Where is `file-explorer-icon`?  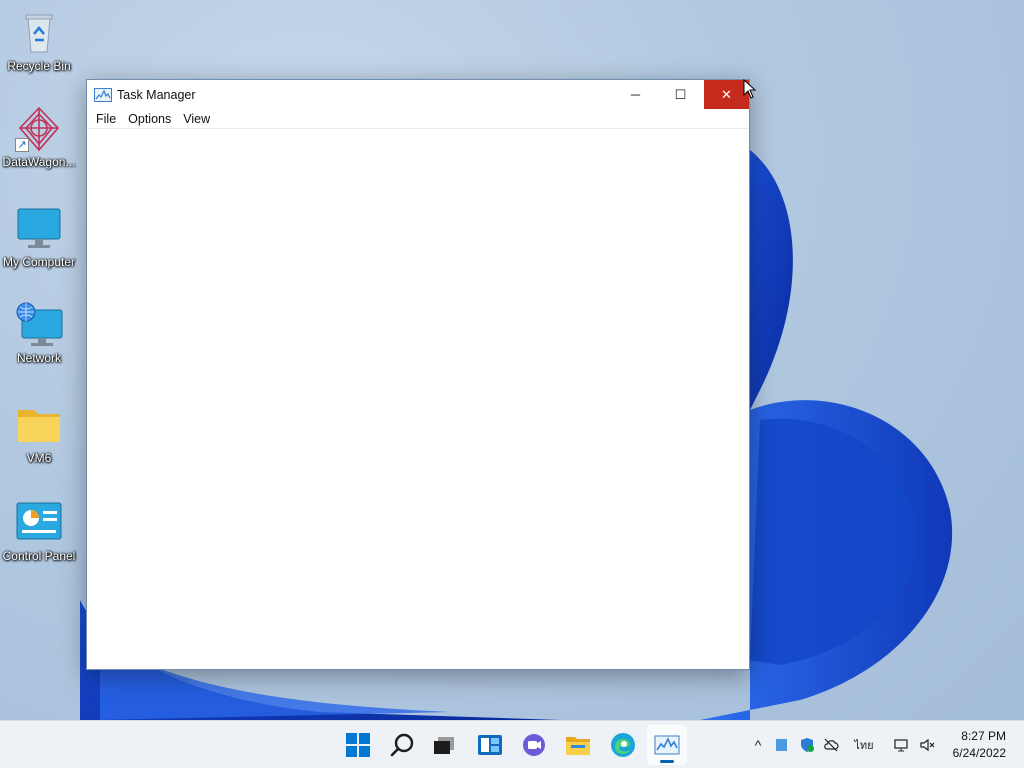
file-explorer-icon is located at coordinates (578, 746).